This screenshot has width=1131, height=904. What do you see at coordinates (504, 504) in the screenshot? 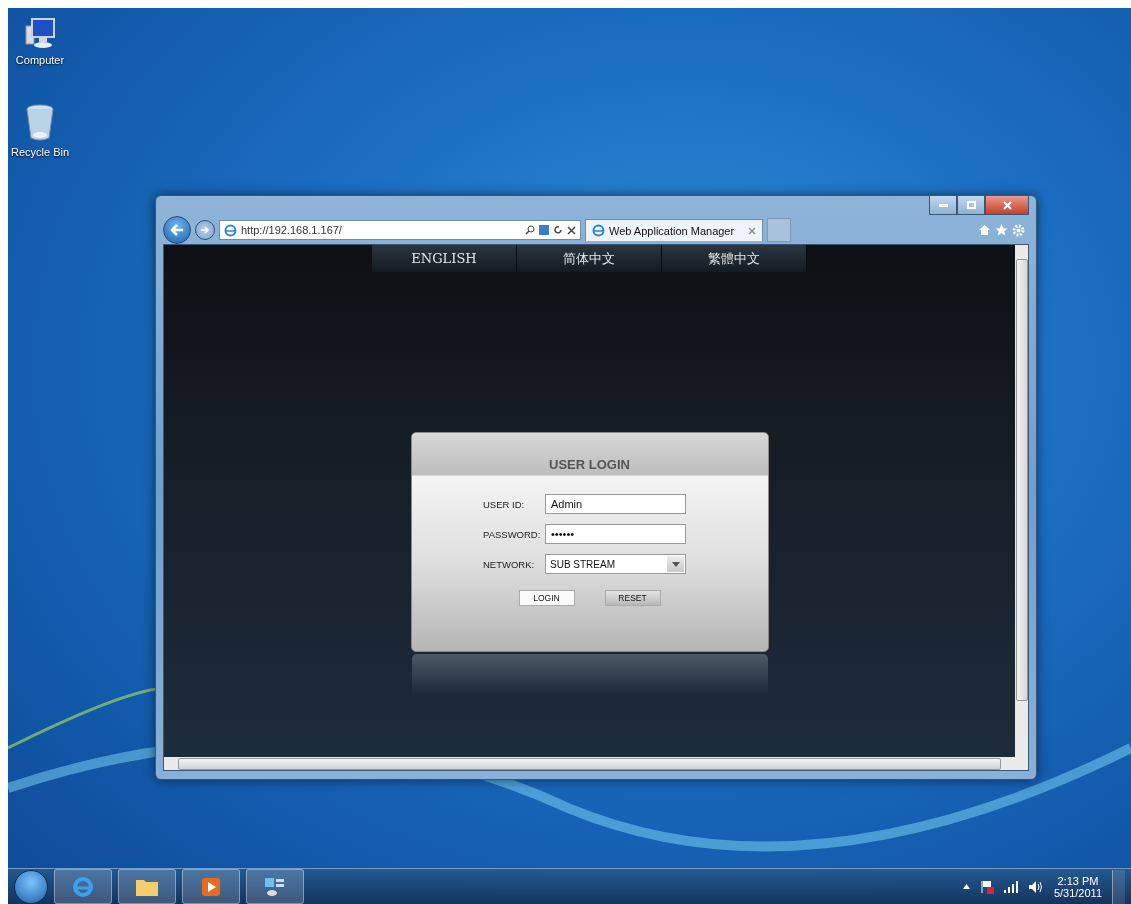
I see `field-label: USER ID:` at bounding box center [504, 504].